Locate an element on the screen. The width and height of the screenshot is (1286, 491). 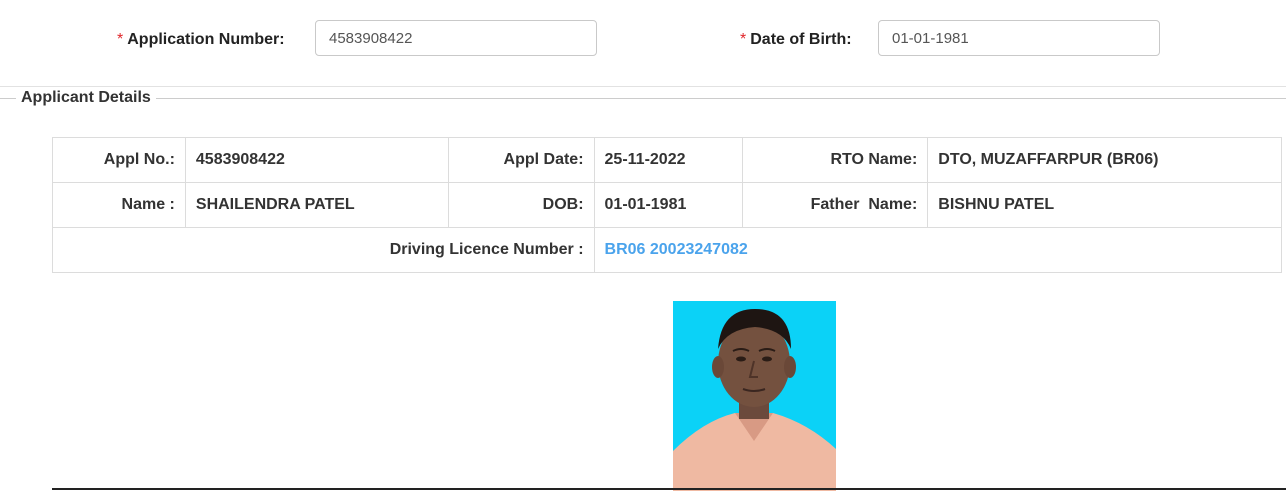
date-of-birth-label: * Date of Birth: is located at coordinates (796, 39).